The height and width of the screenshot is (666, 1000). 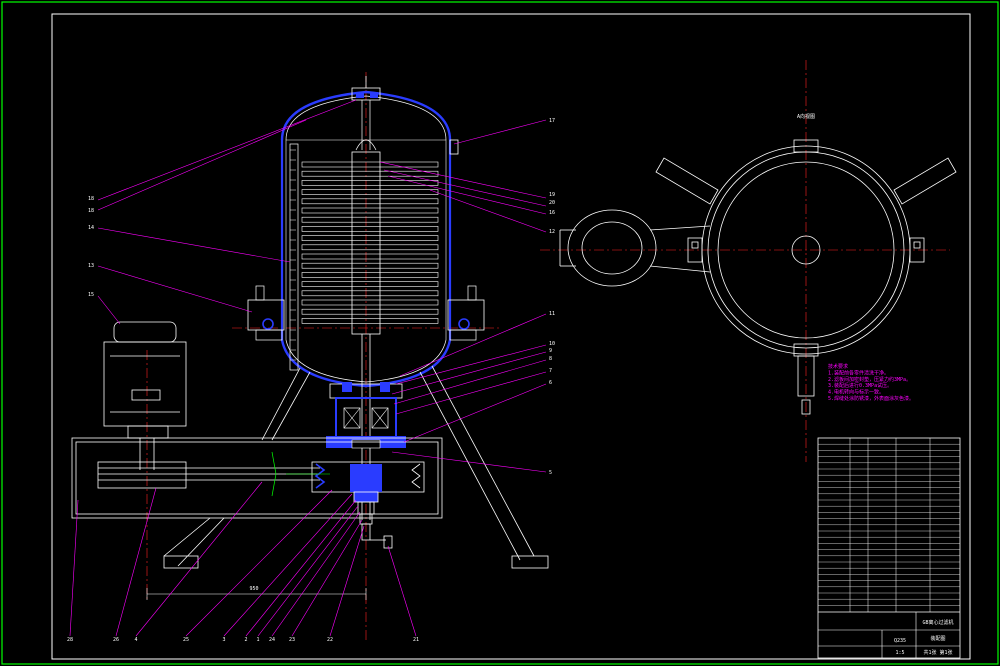 I want to click on part-number-label: 28, so click(x=70, y=640).